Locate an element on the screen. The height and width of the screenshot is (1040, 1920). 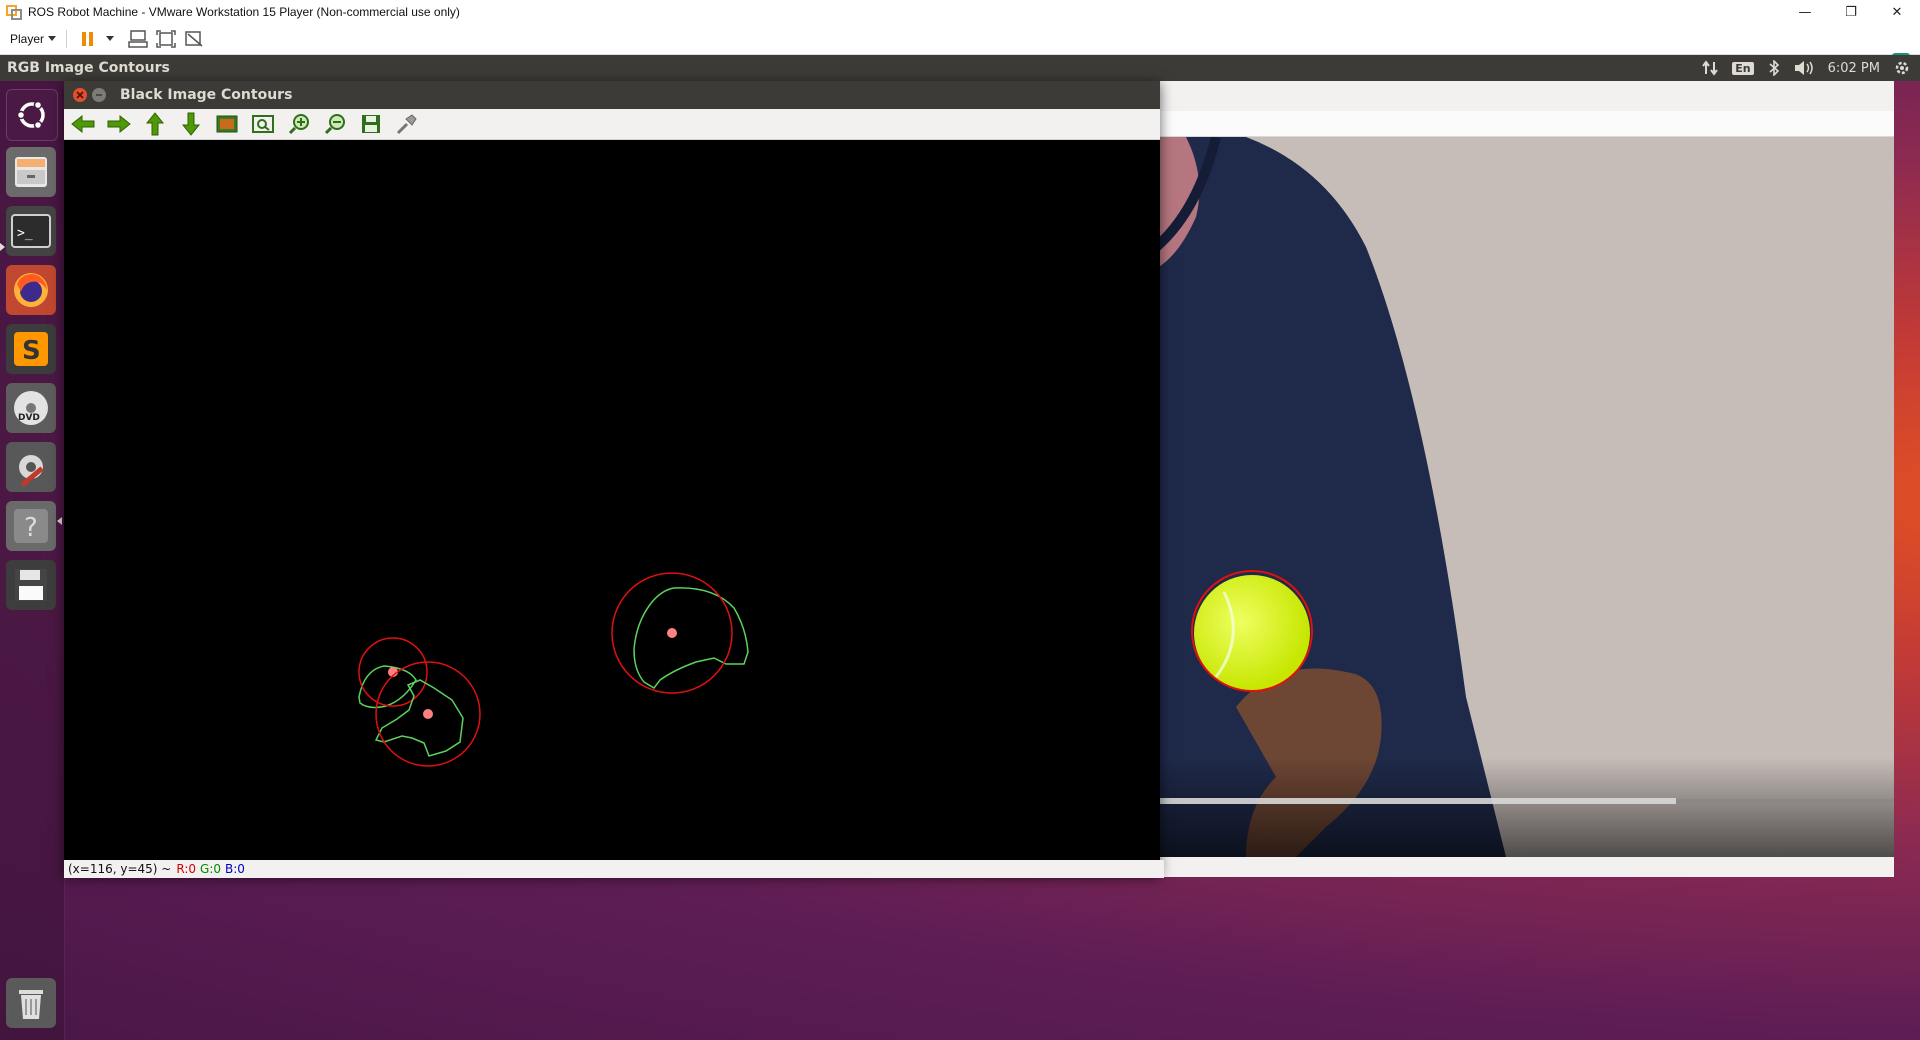
vm-toolbar: Player is located at coordinates (960, 47).